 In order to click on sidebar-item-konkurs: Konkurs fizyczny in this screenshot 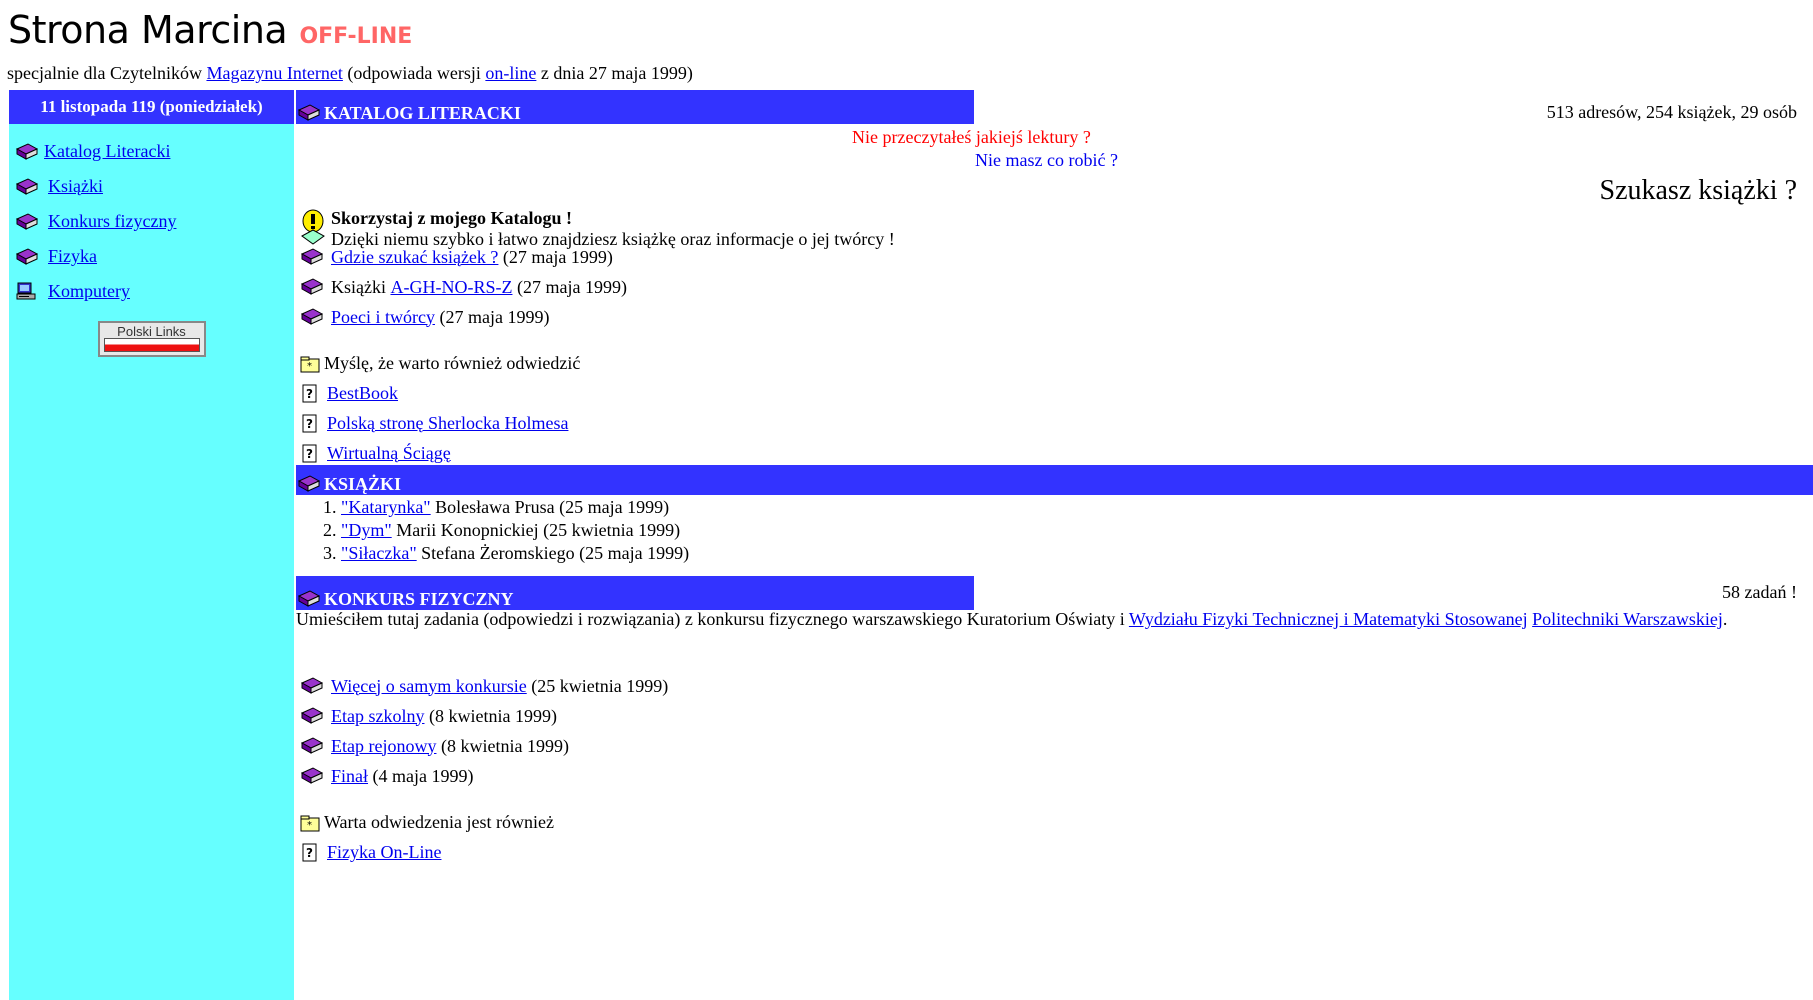, I will do `click(154, 221)`.